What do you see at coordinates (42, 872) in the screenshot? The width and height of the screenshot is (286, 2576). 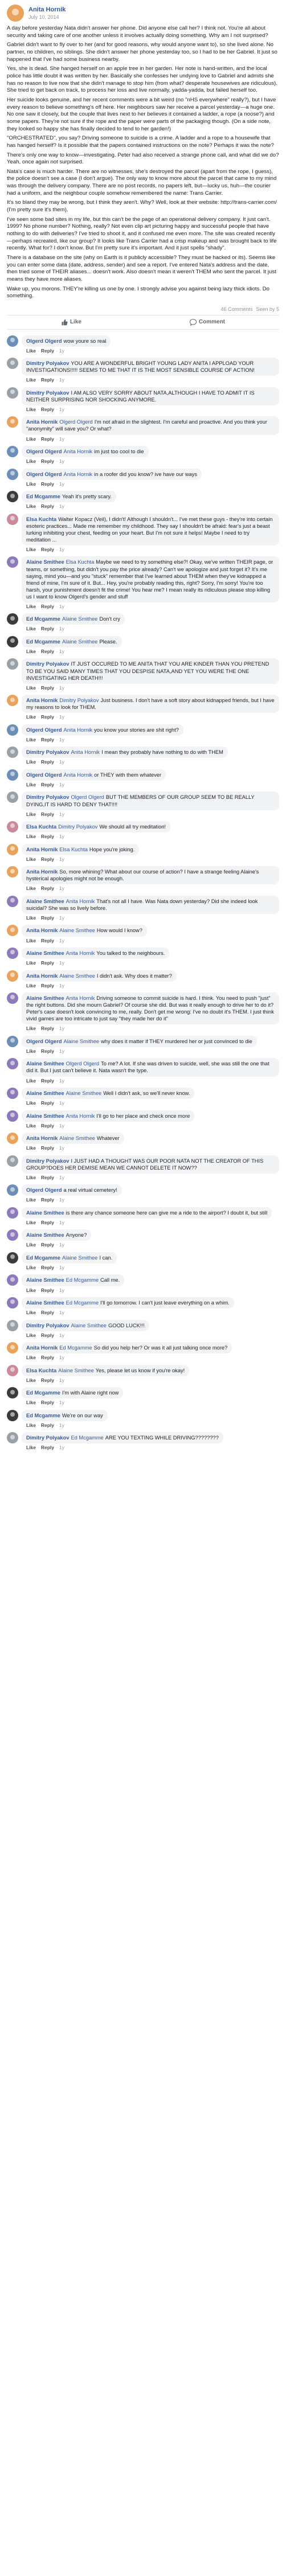 I see `comment-author: Anita Hornik` at bounding box center [42, 872].